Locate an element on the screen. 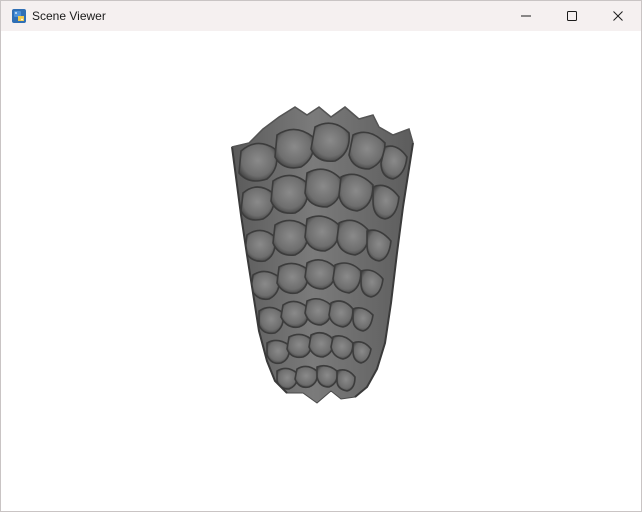 The width and height of the screenshot is (642, 512). title-bar: Scene Viewer is located at coordinates (321, 16).